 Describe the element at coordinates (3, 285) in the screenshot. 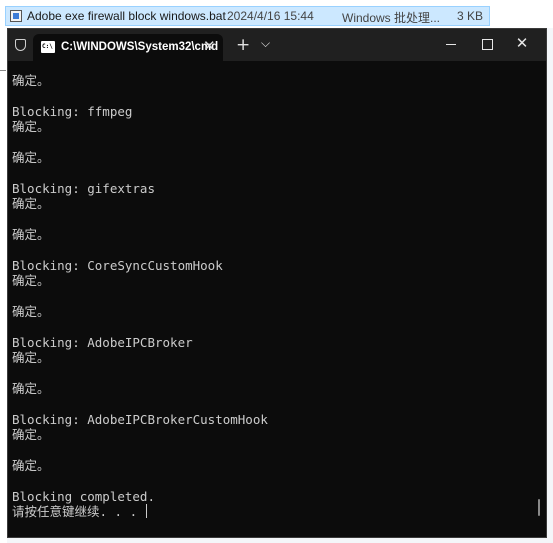

I see `explorer-left-edge` at that location.